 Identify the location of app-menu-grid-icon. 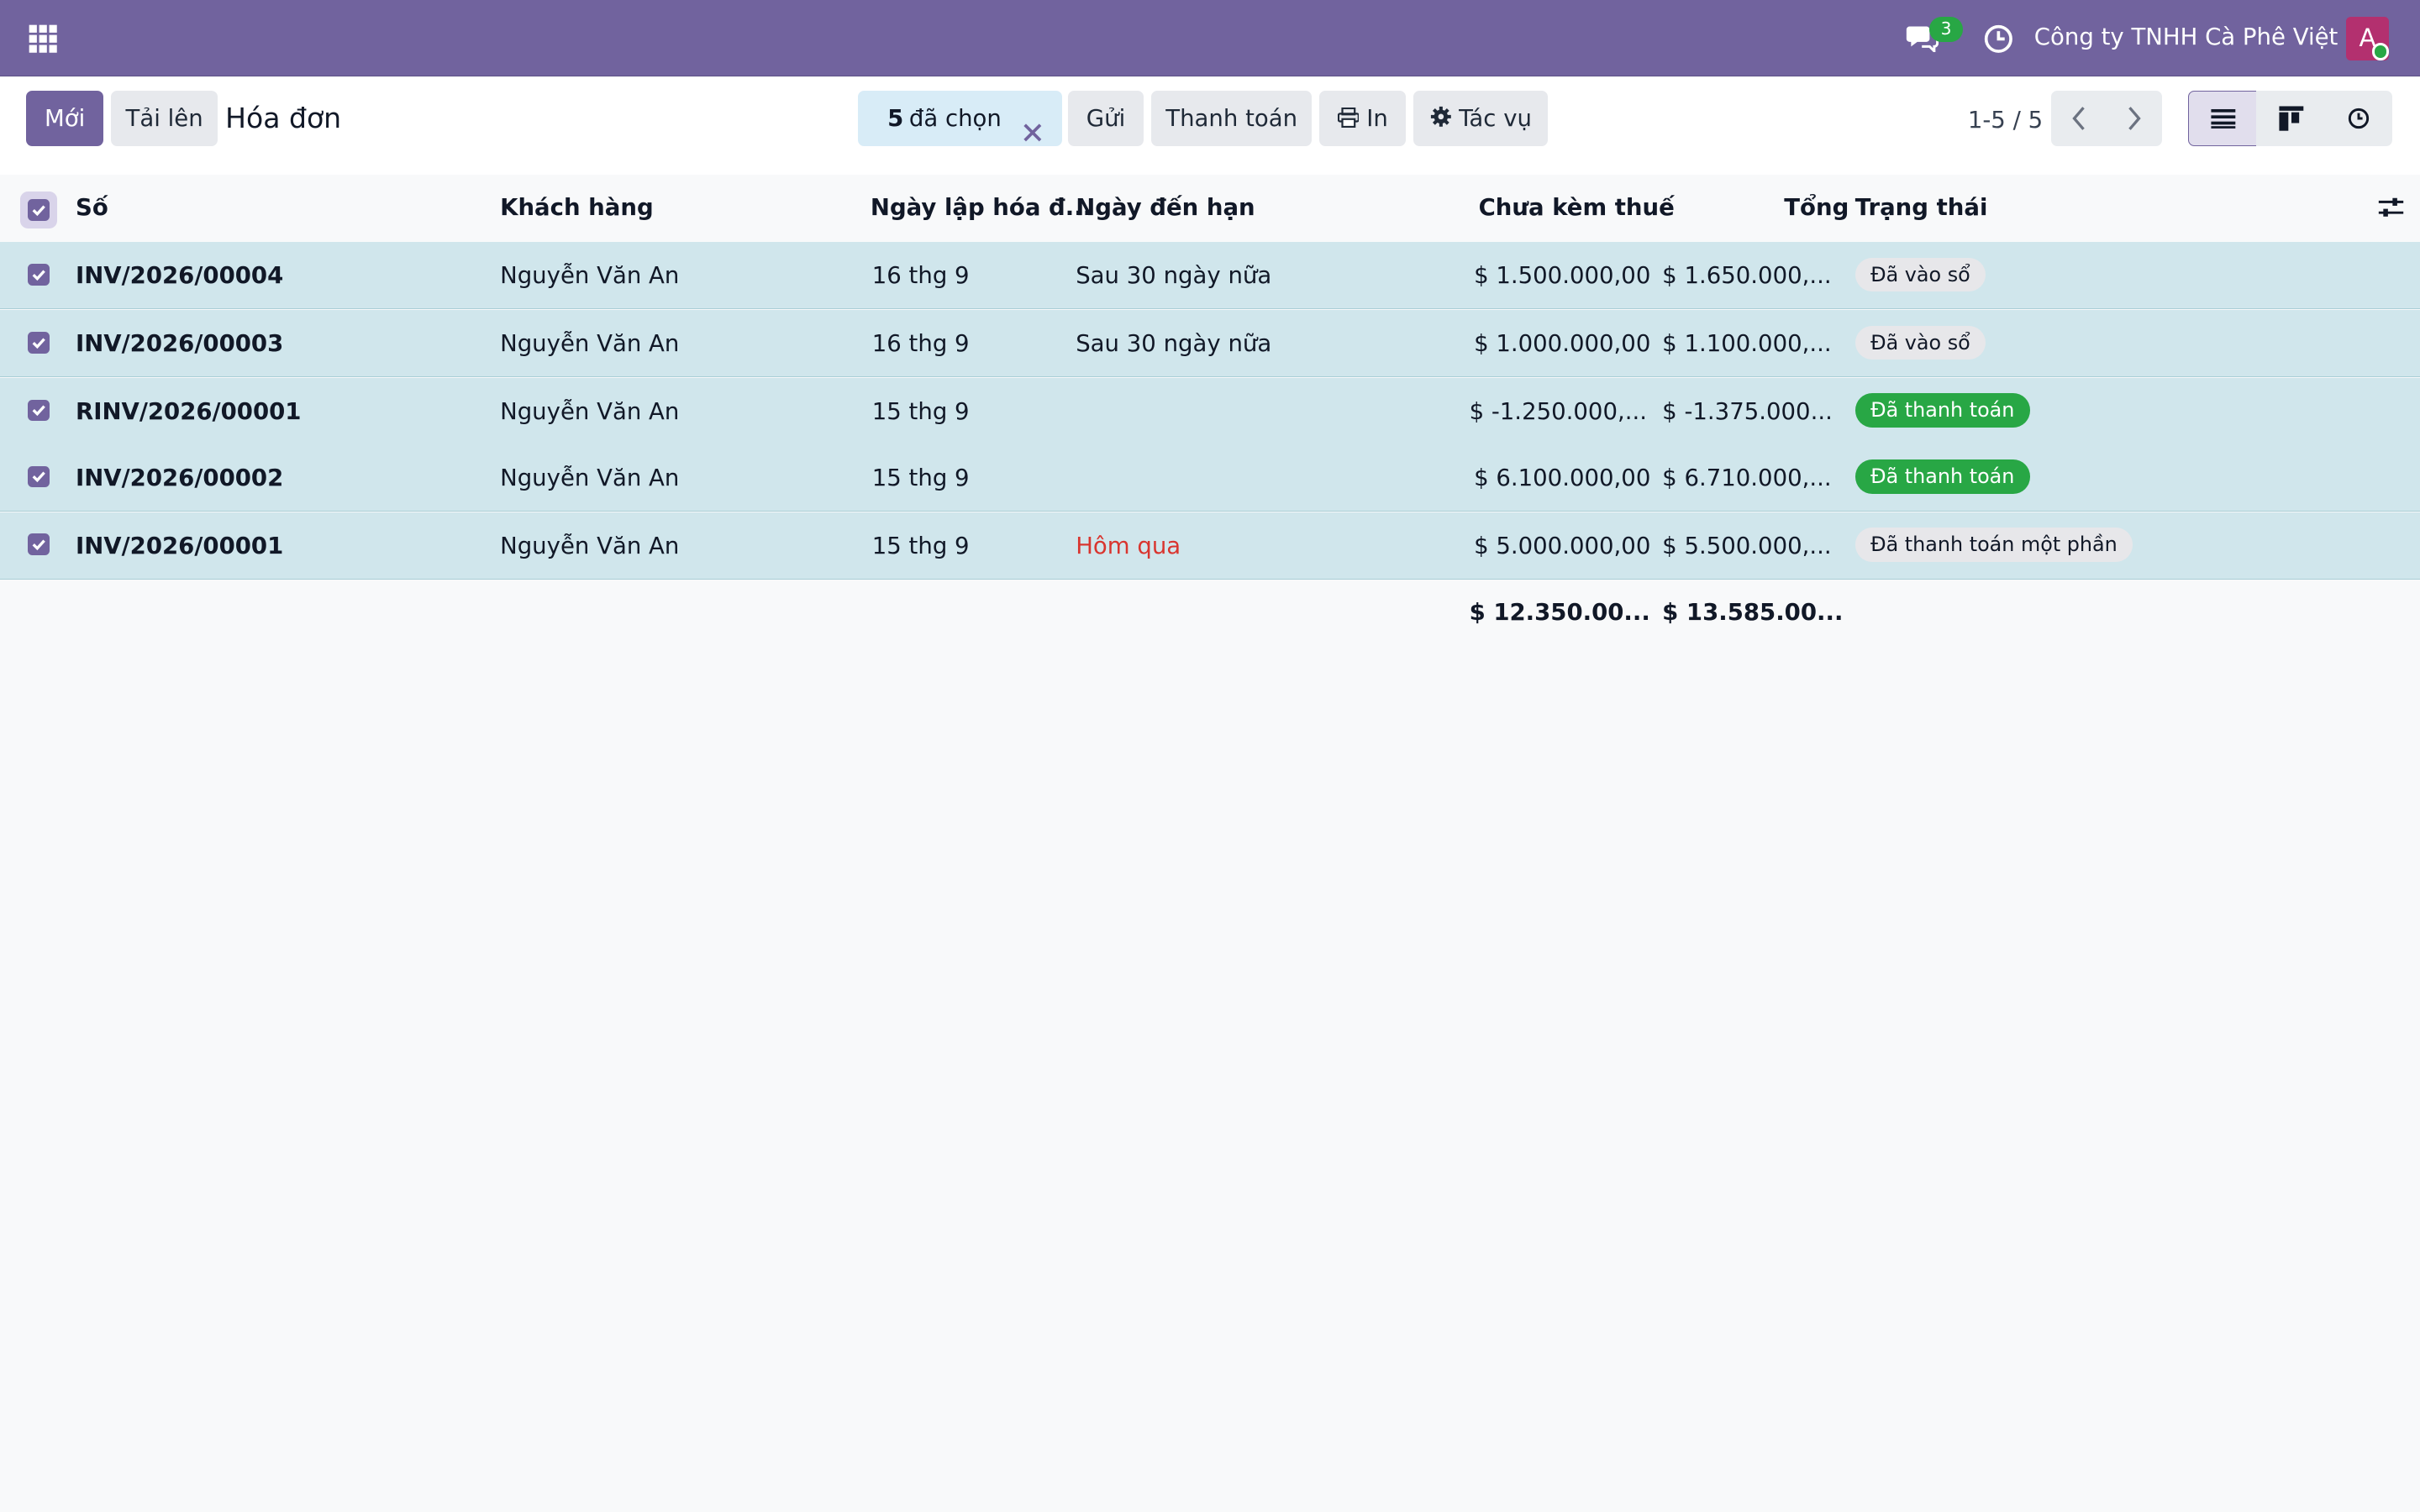
(43, 38).